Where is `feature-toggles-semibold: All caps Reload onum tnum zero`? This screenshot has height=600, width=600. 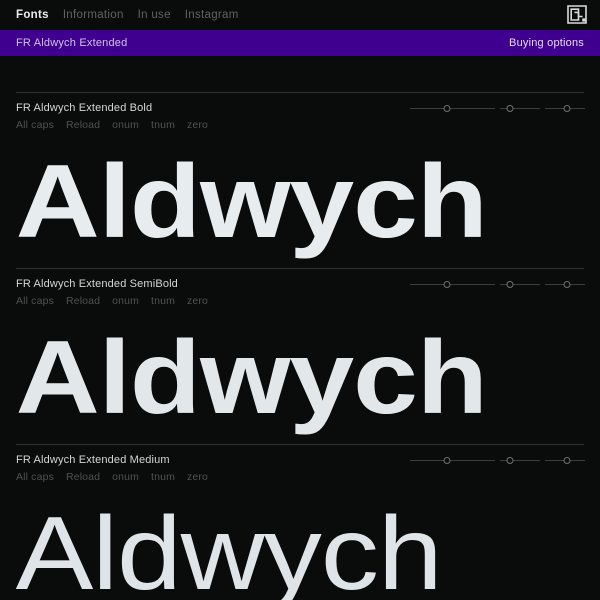 feature-toggles-semibold: All caps Reload onum tnum zero is located at coordinates (300, 301).